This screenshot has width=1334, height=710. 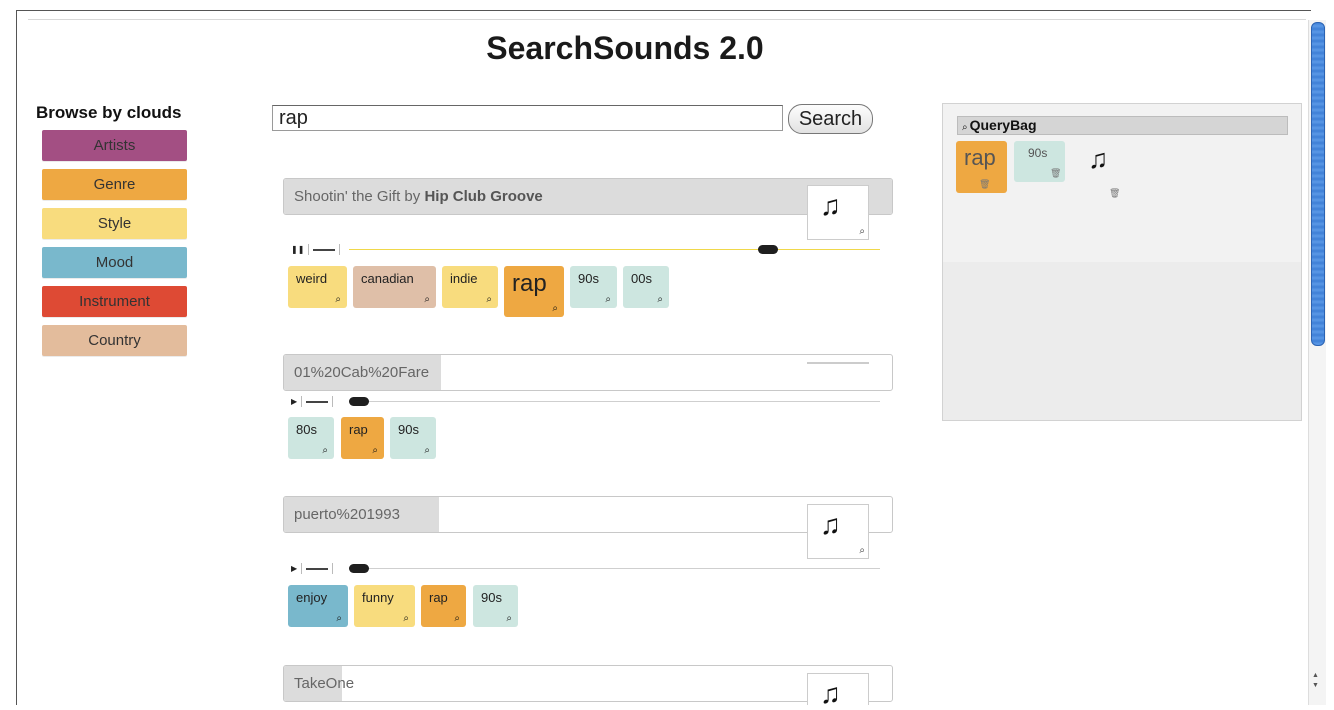 I want to click on cloud-button-country: Country, so click(x=114, y=340).